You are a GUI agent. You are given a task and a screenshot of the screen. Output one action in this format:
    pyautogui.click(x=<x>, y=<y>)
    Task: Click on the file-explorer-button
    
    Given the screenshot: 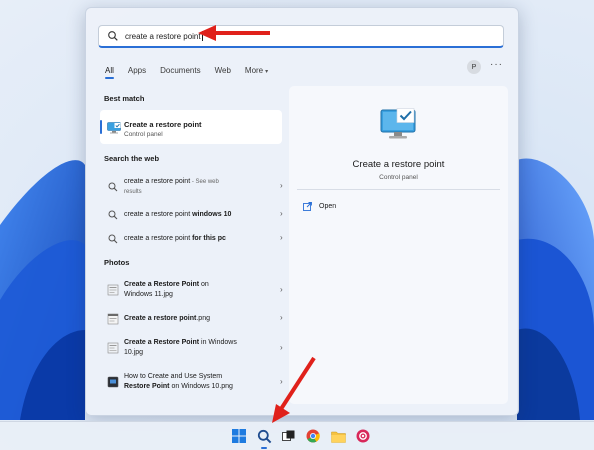 What is the action you would take?
    pyautogui.click(x=338, y=436)
    